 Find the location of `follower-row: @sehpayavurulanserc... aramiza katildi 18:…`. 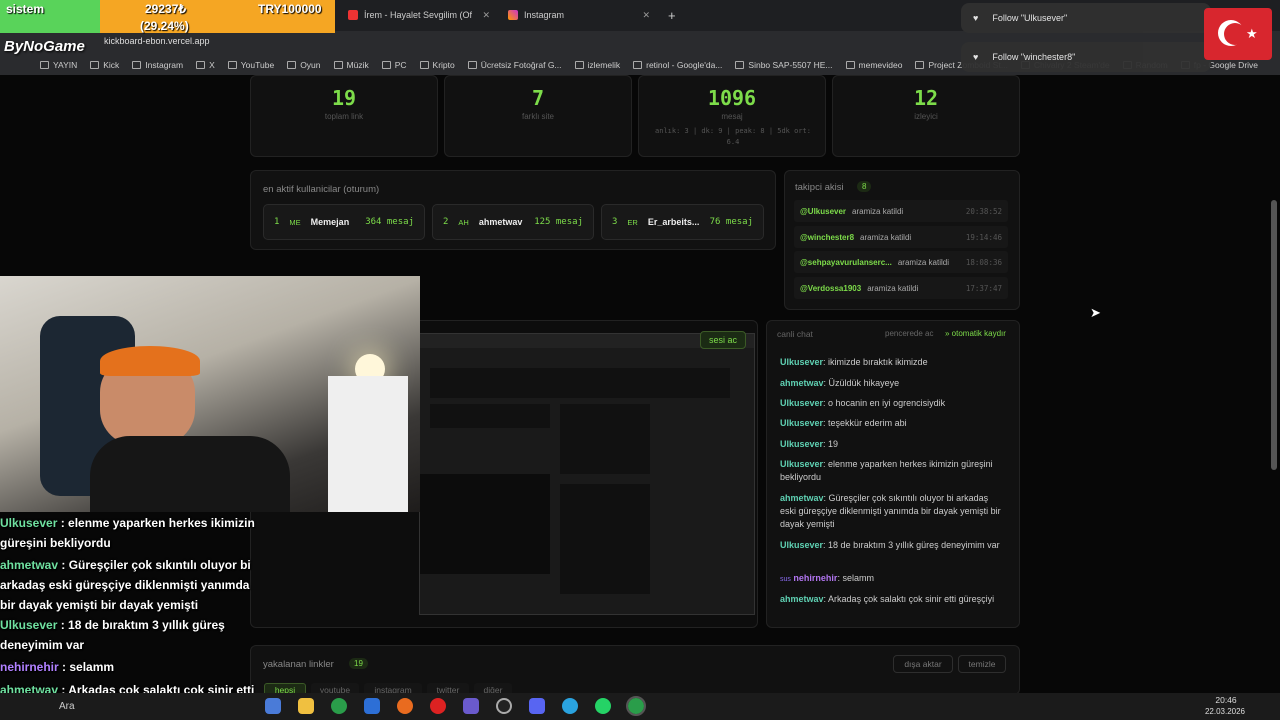

follower-row: @sehpayavurulanserc... aramiza katildi 18:… is located at coordinates (901, 262).